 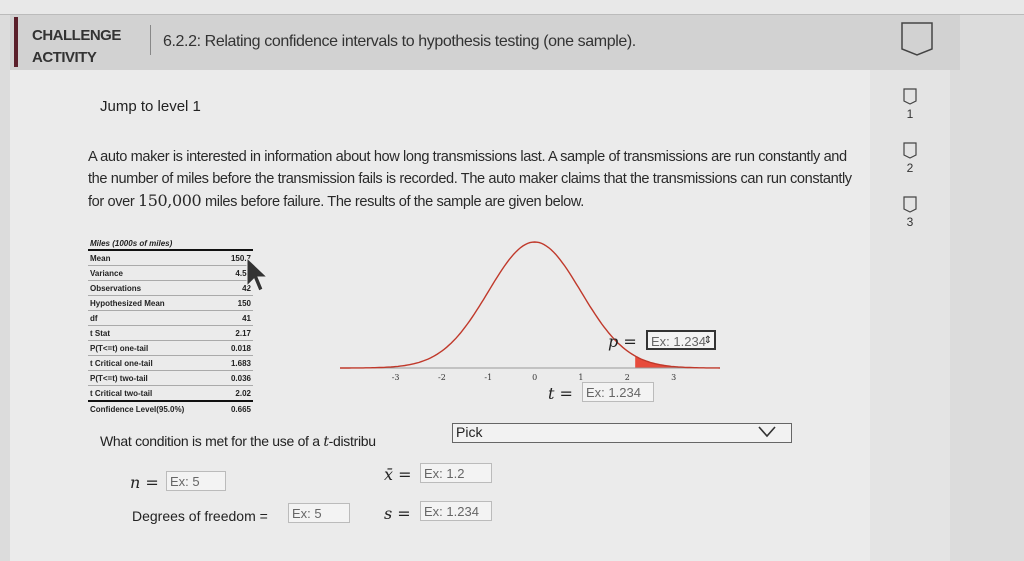 What do you see at coordinates (200, 516) in the screenshot?
I see `df-label: Degrees of freedom =` at bounding box center [200, 516].